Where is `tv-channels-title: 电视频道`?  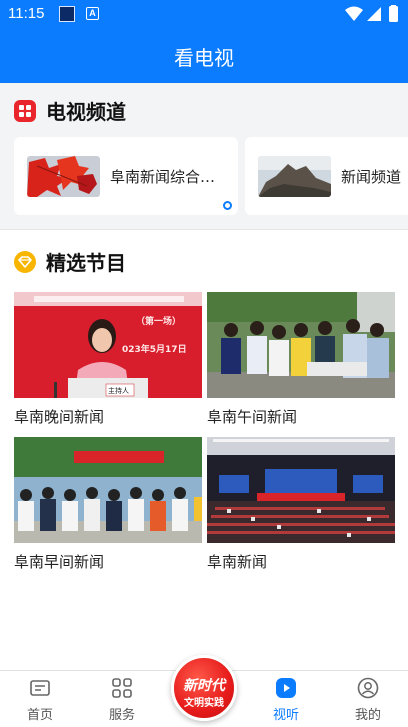
tv-channels-title: 电视频道 is located at coordinates (86, 112).